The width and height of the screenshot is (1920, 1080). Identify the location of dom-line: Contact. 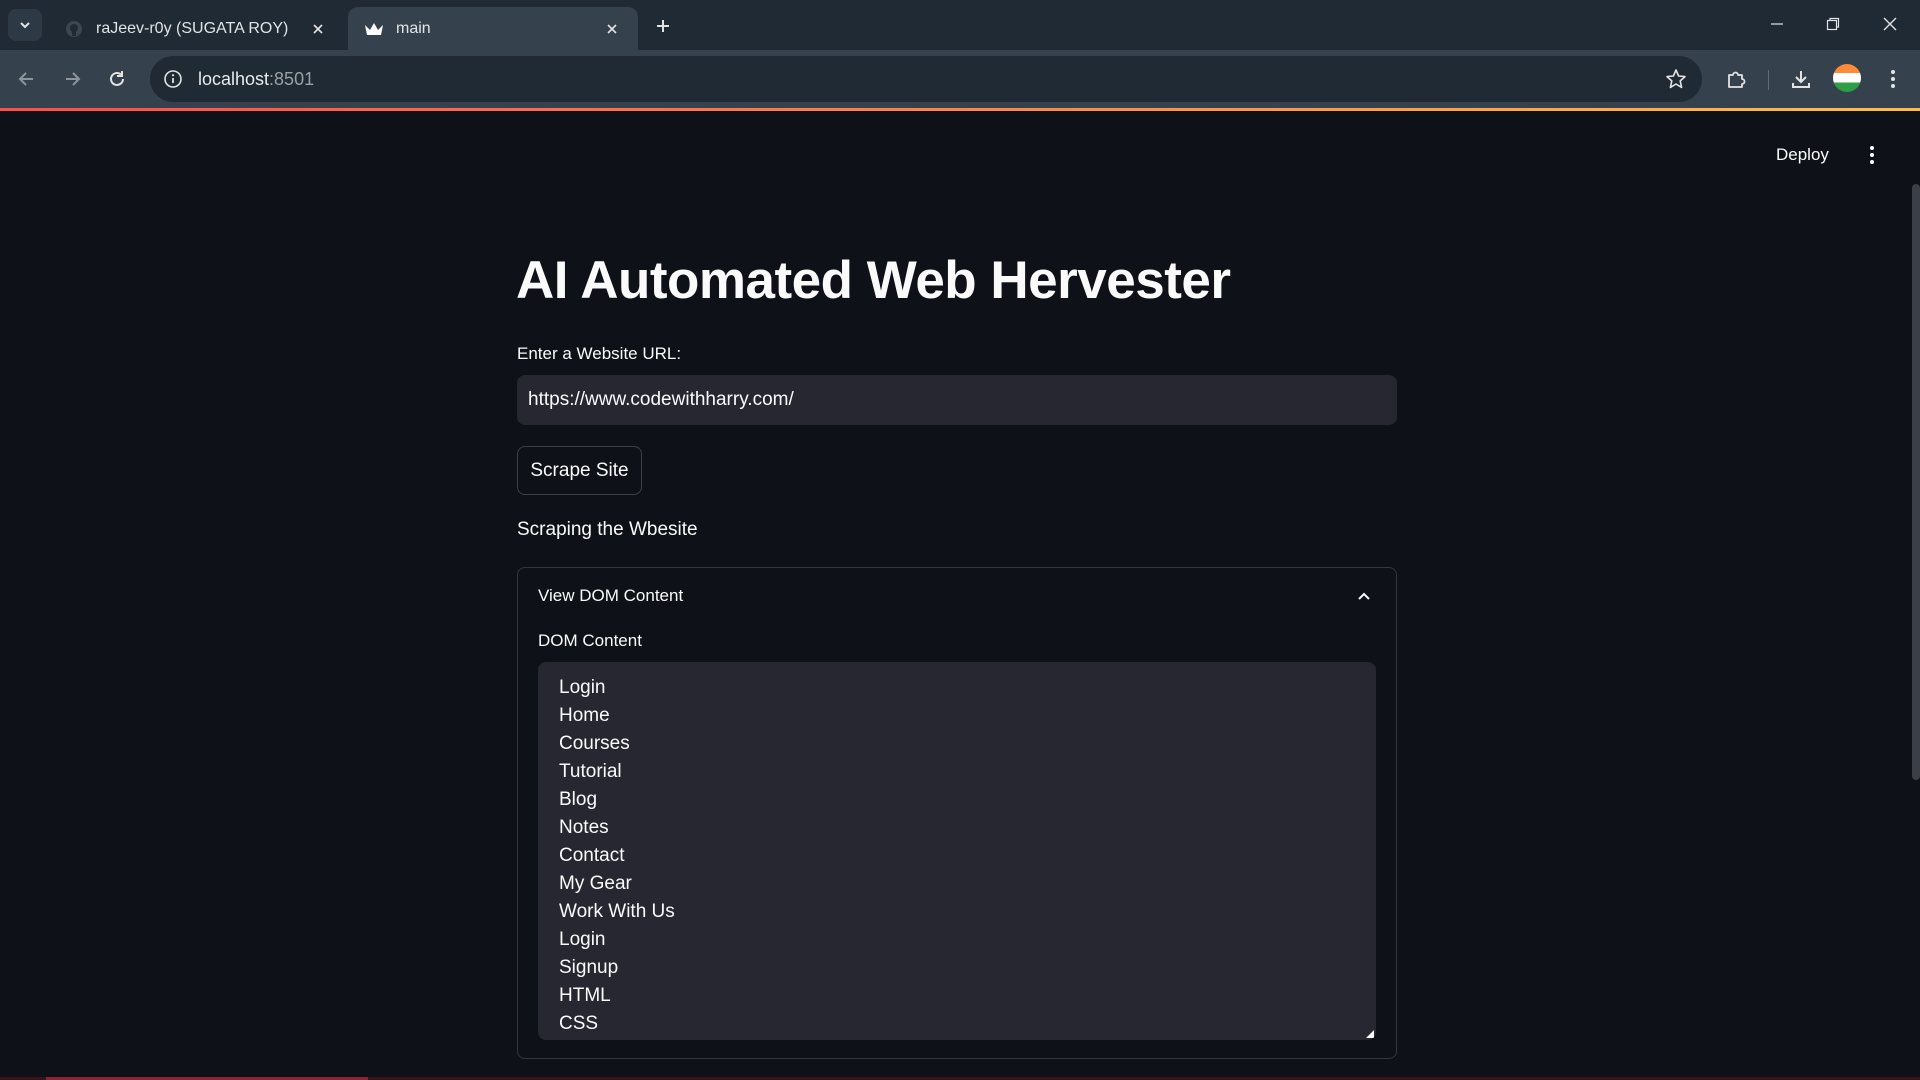
(592, 855).